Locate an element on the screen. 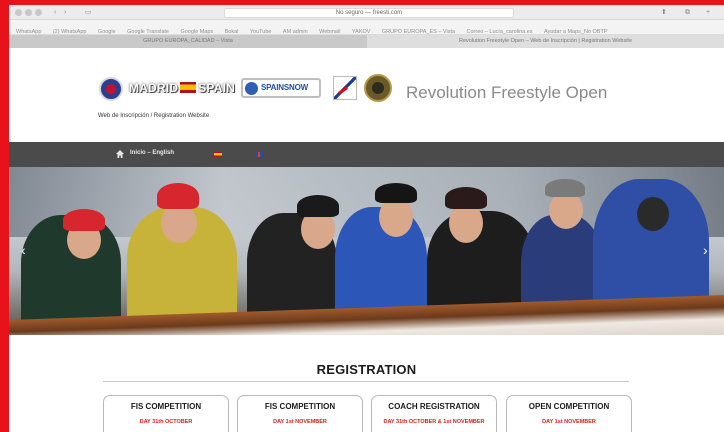 Image resolution: width=724 pixels, height=432 pixels. browser-titlebar: ‹ › ▭ No seguro — freesti.com ⬆ ⧉ + is located at coordinates (366, 12).